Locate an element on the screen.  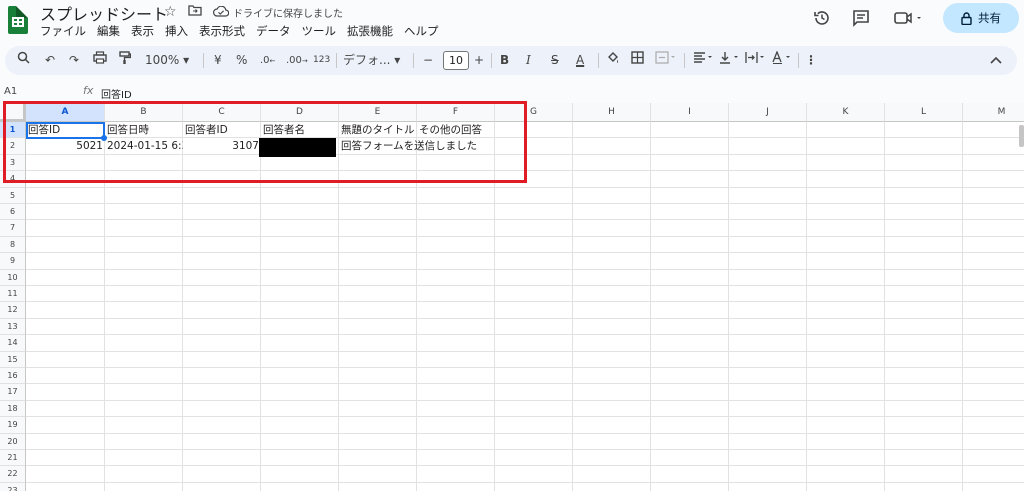
row-header-19: 19 is located at coordinates (13, 425).